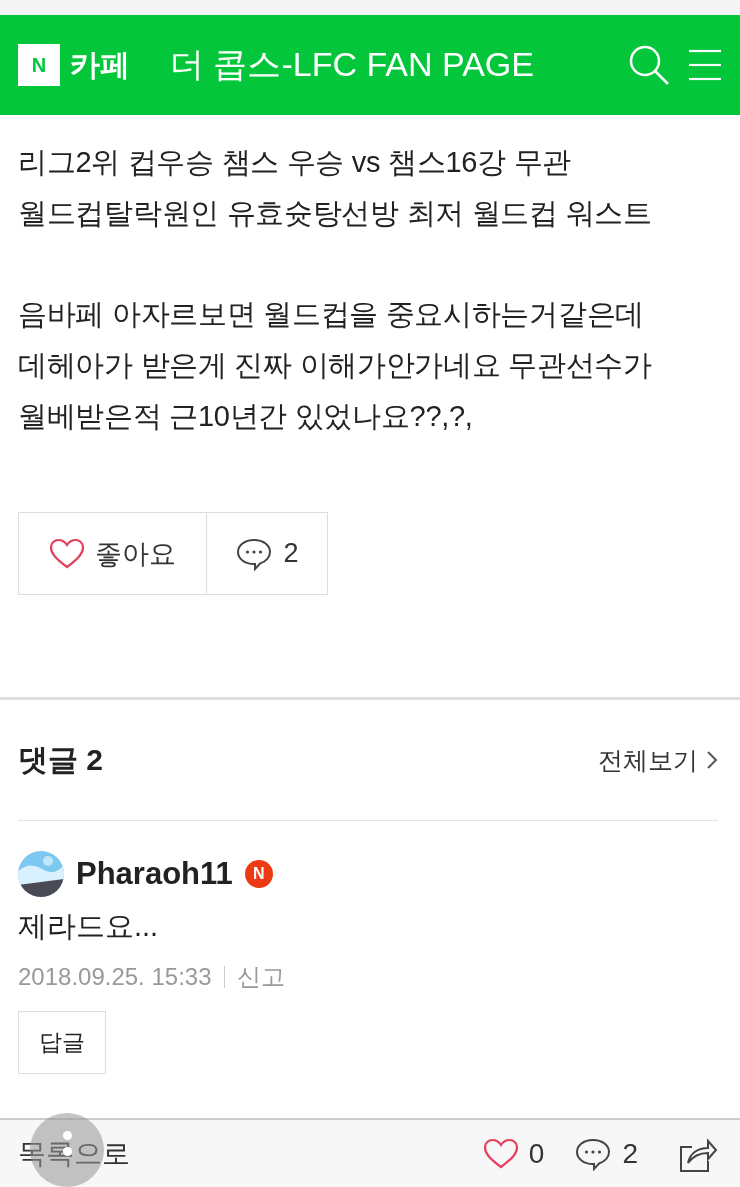  What do you see at coordinates (258, 874) in the screenshot?
I see `author-badge: N` at bounding box center [258, 874].